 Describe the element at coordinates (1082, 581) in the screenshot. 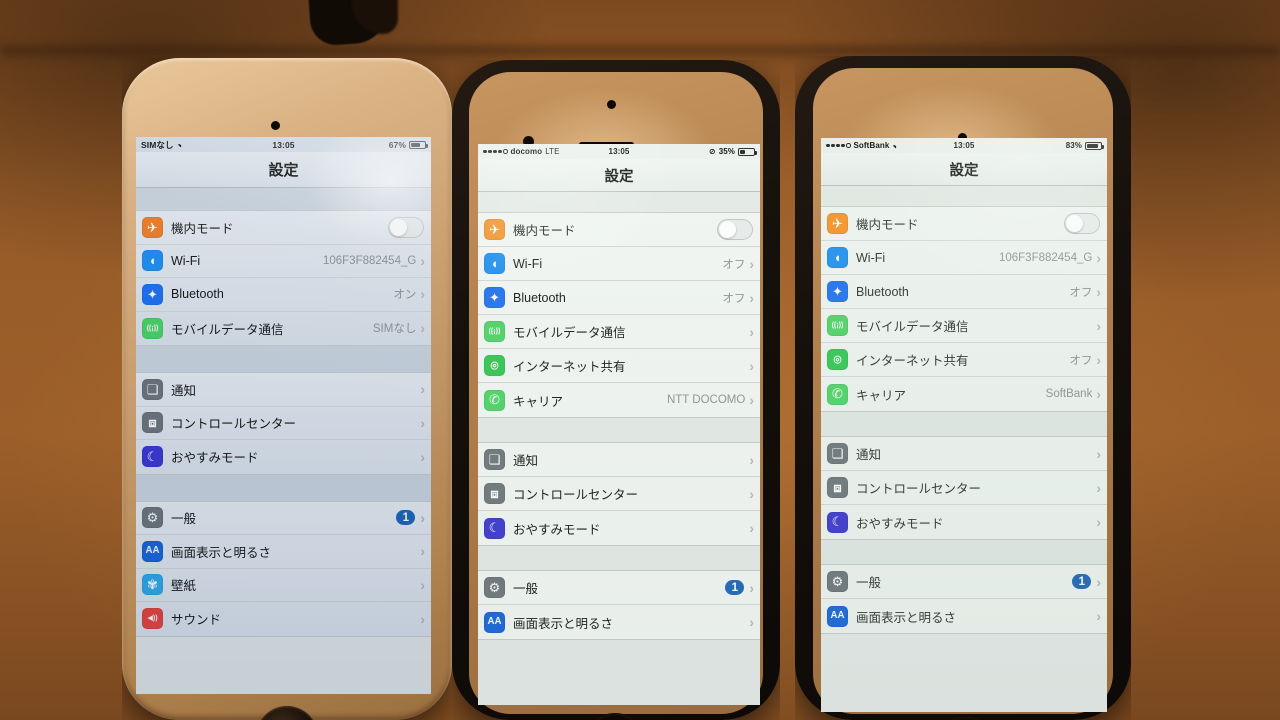

I see `notification-badge: 1` at that location.